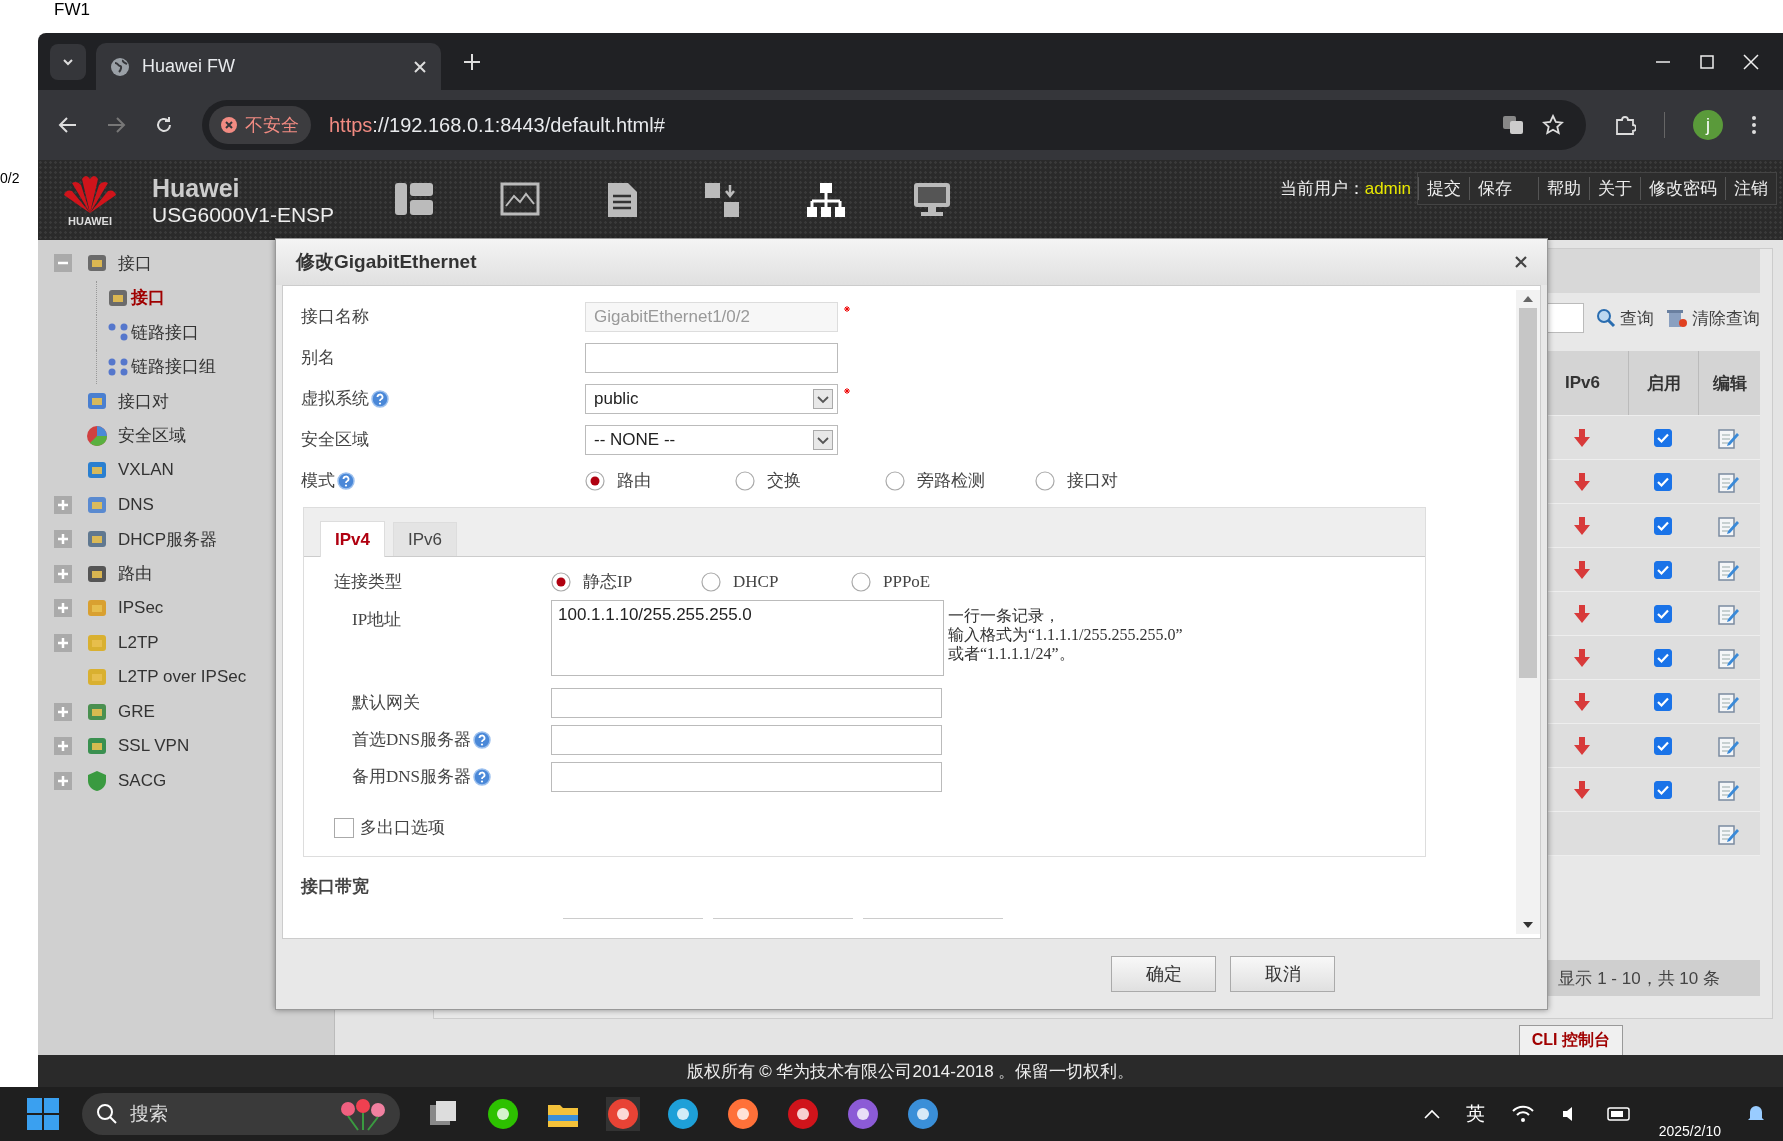  Describe the element at coordinates (894, 125) in the screenshot. I see `address-bar: 不安全 https://192.168.0.1:8443/default.html#` at that location.